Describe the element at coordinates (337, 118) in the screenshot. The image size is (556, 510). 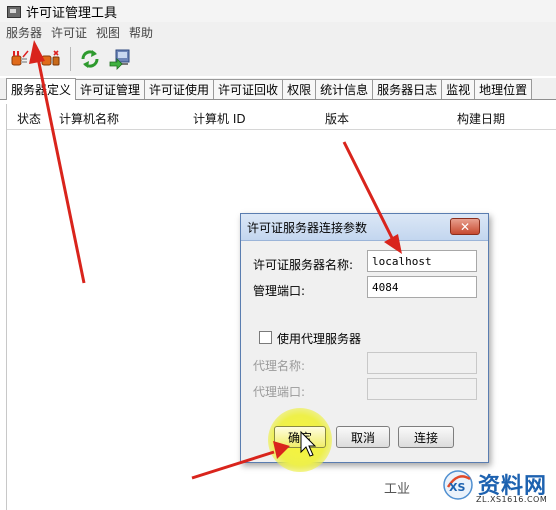
I see `column-version: 版本` at that location.